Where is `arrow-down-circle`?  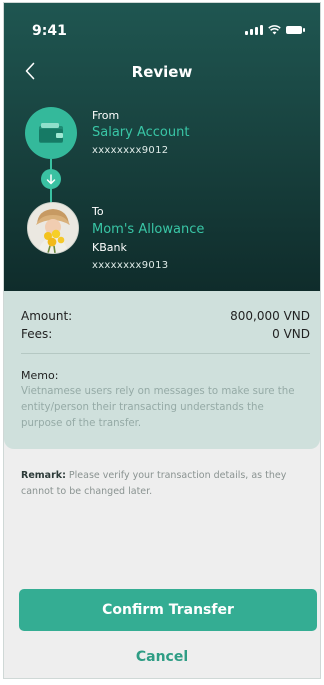
arrow-down-circle is located at coordinates (51, 179).